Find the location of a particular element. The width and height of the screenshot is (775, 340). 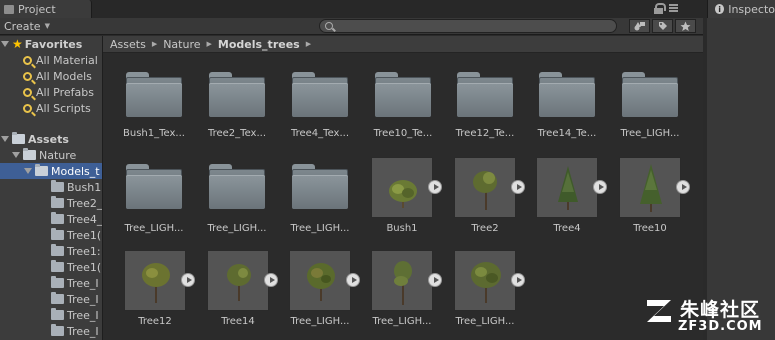

conifer-preview is located at coordinates (567, 187).